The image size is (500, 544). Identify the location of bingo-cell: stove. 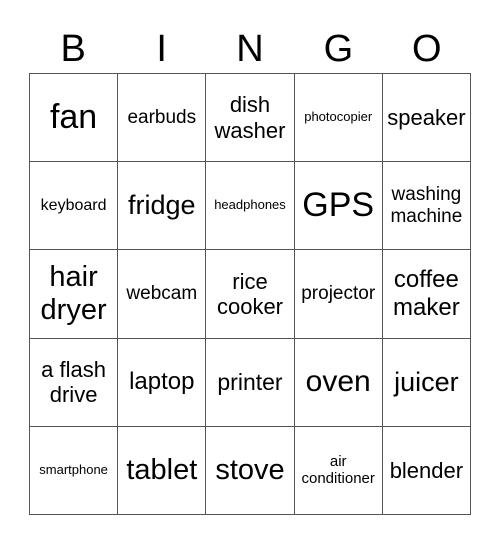
(250, 470).